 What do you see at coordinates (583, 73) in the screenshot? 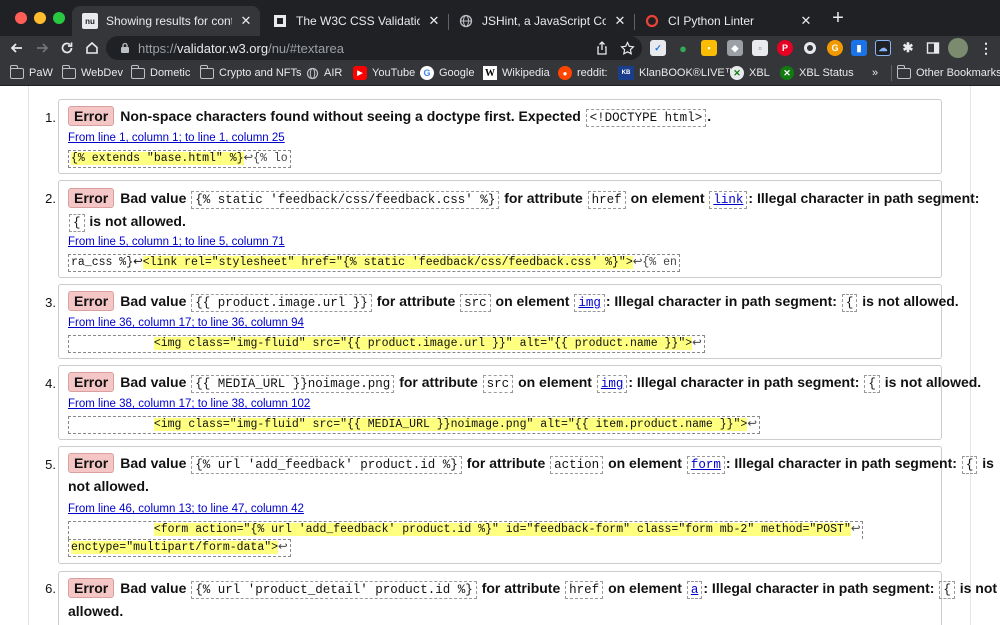
I see `bookmark-reddit: ● reddit:` at bounding box center [583, 73].